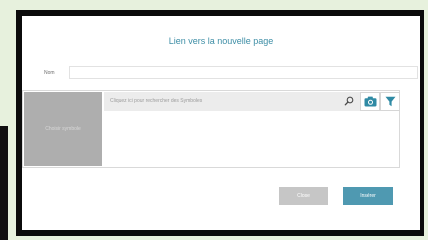 The width and height of the screenshot is (428, 240). I want to click on search-button, so click(349, 101).